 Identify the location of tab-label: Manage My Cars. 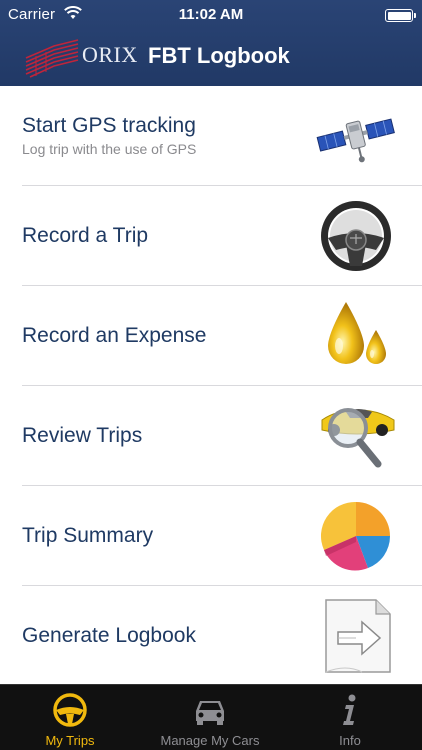
(210, 740).